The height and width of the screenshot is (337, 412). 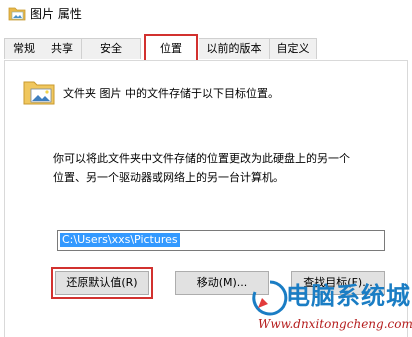 I want to click on tab-sharing: 共享, so click(x=62, y=48).